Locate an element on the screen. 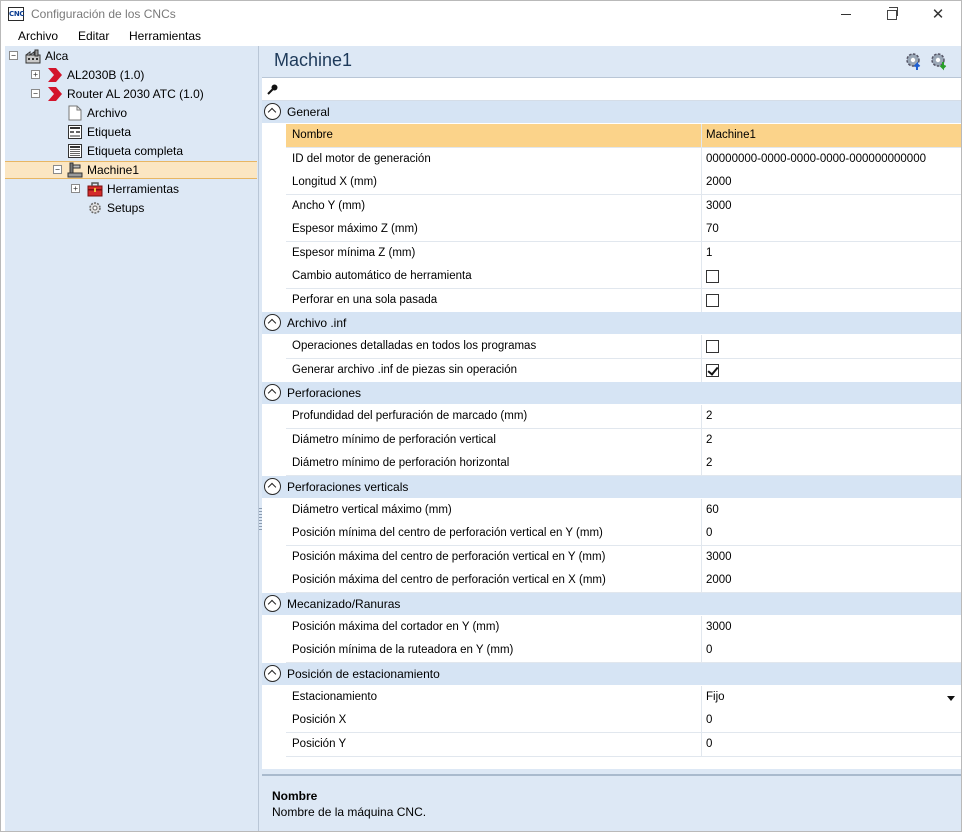 This screenshot has height=837, width=970. tree-node-etiqueta-completa: Etiqueta completa is located at coordinates (130, 151).